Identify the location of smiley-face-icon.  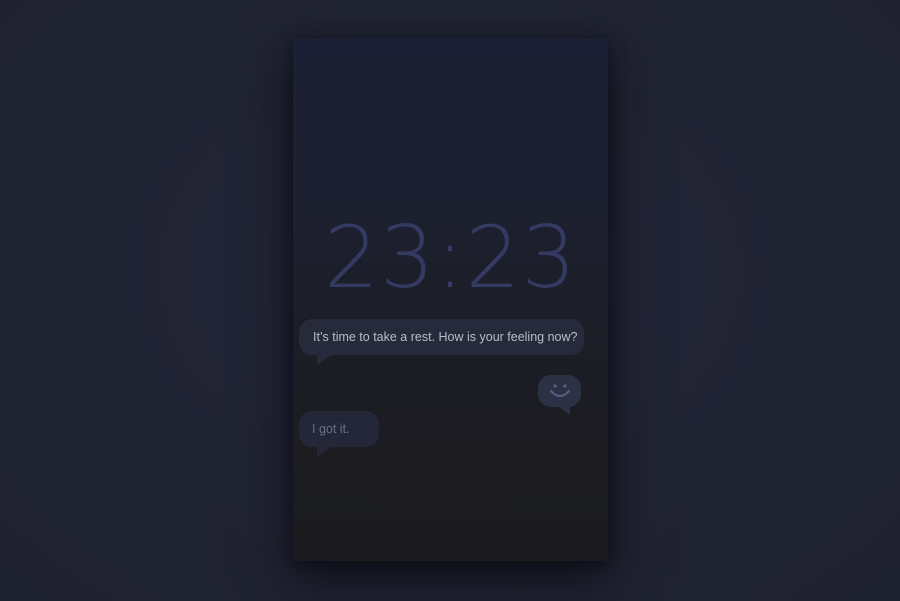
(560, 390).